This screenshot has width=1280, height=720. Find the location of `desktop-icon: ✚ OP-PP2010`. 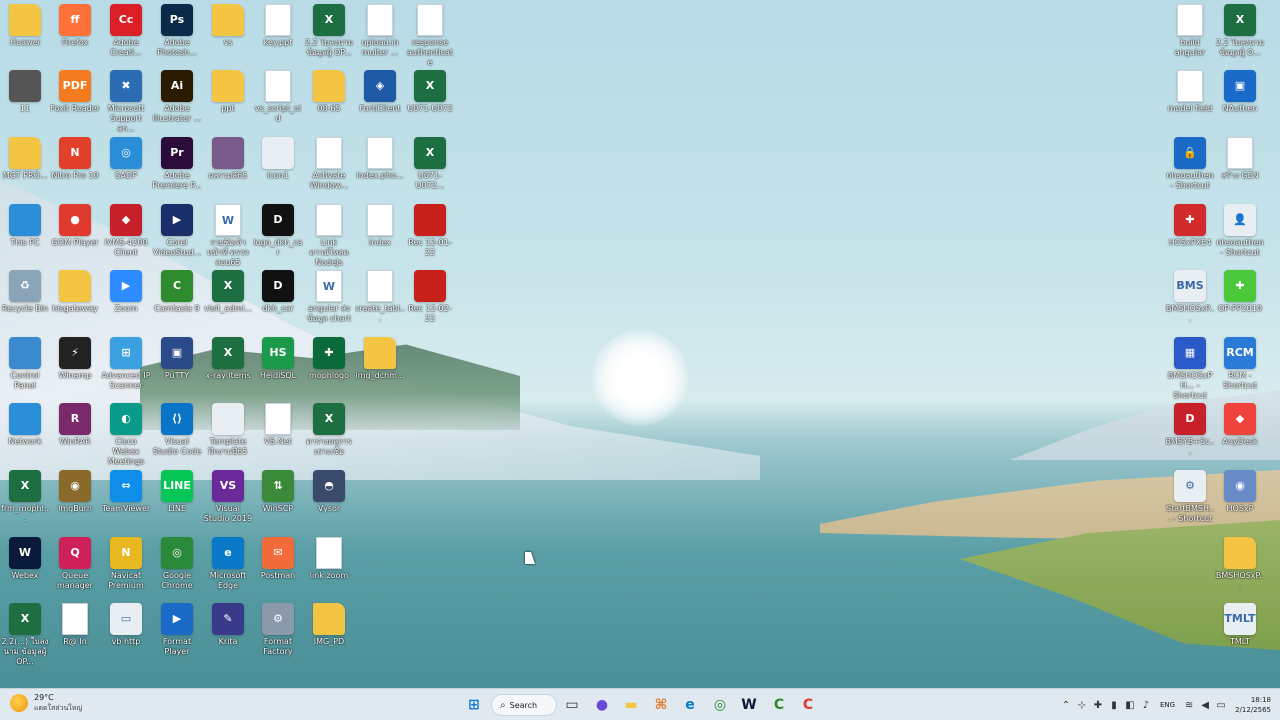

desktop-icon: ✚ OP-PP2010 is located at coordinates (1240, 292).